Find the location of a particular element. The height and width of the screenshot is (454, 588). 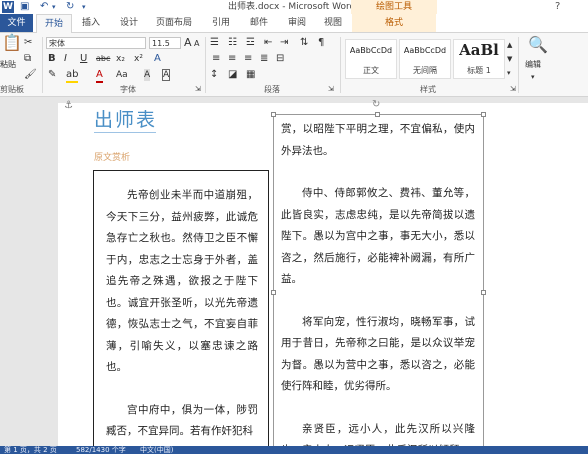

increase-indent-icon: ⇥ is located at coordinates (284, 43).